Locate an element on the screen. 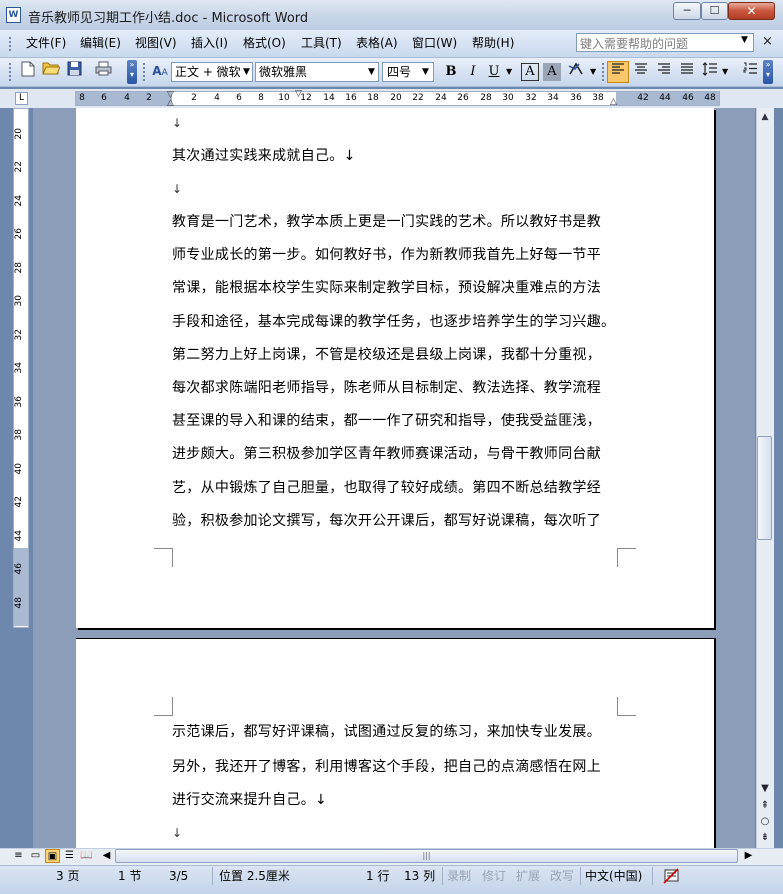 The width and height of the screenshot is (783, 894). status-record-macro: 录制 is located at coordinates (459, 876).